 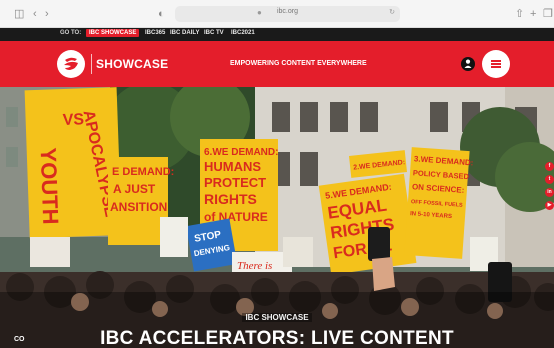 I want to click on goto-link-ibc-daily: IBC DAILY, so click(x=184, y=33).